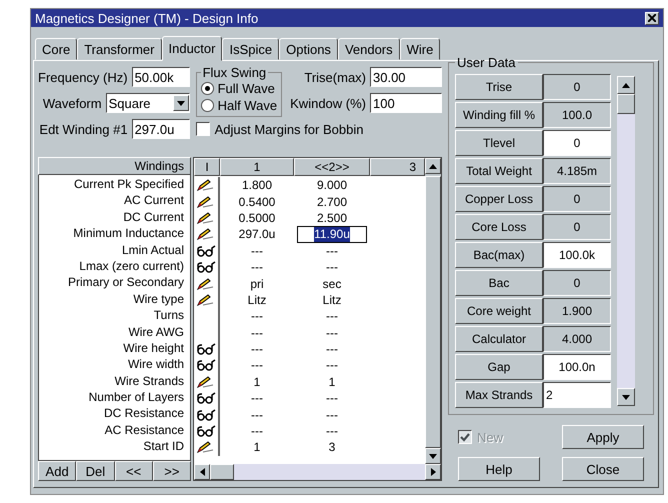 Image resolution: width=668 pixels, height=503 pixels. Describe the element at coordinates (577, 367) in the screenshot. I see `value-field: 100.0n` at that location.